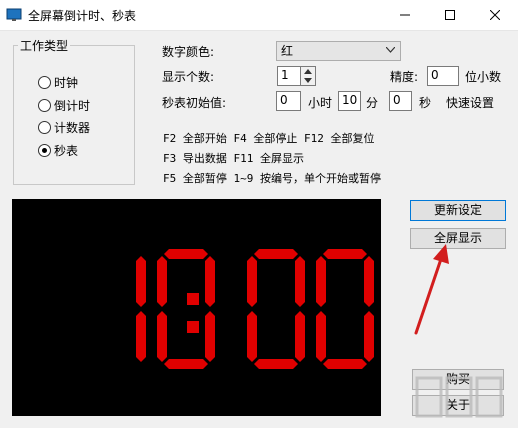 This screenshot has height=428, width=518. I want to click on digit-1-segment-b, so click(210, 281).